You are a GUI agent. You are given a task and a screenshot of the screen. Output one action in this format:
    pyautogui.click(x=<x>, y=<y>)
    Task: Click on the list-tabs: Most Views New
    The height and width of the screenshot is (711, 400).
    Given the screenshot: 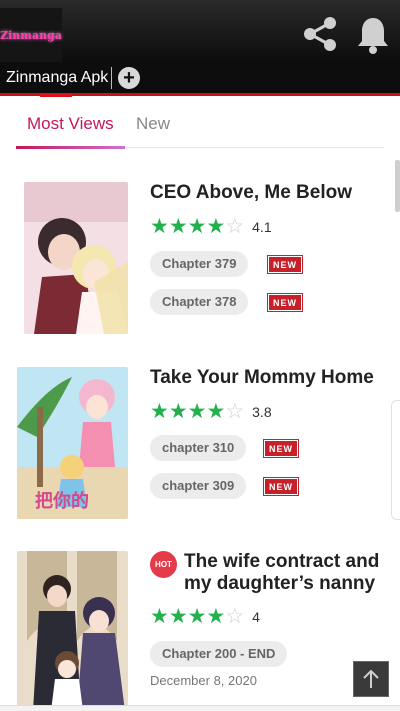 What is the action you would take?
    pyautogui.click(x=200, y=128)
    